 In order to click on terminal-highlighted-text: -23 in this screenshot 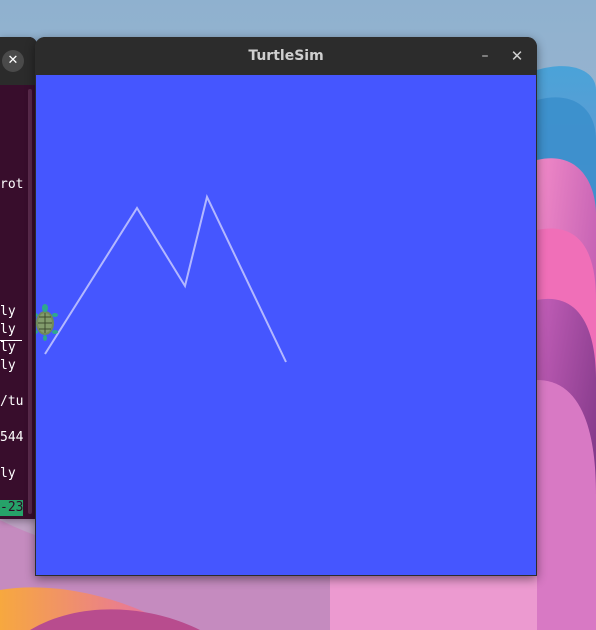, I will do `click(11, 508)`.